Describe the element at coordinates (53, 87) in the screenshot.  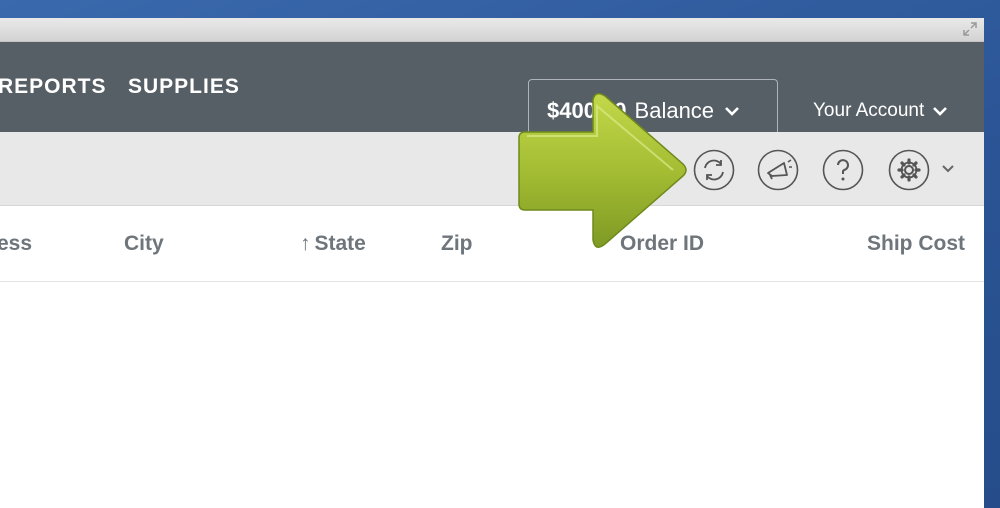
I see `nav-reports: REPORTS` at that location.